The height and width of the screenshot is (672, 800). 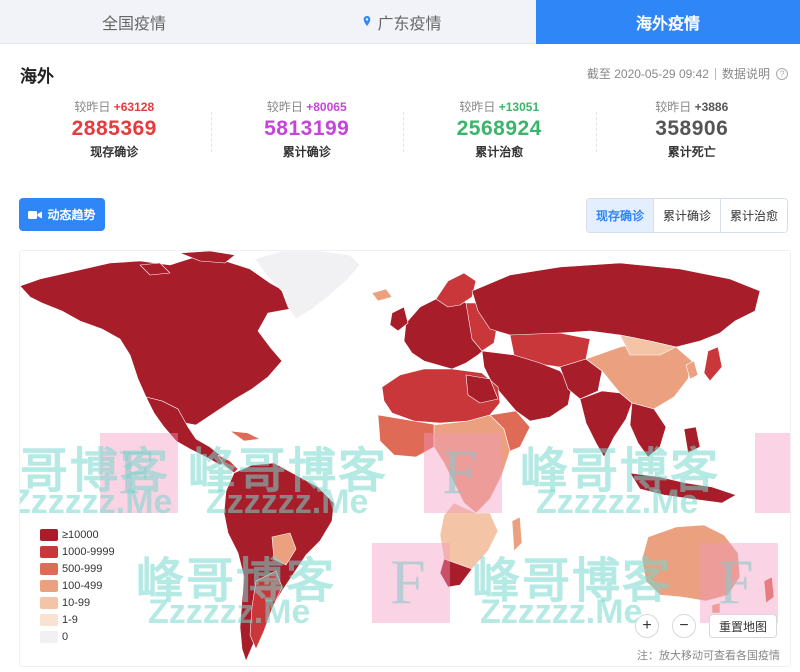 I want to click on region-tabs: 全国疫情 广东疫情 海外疫情, so click(x=400, y=22).